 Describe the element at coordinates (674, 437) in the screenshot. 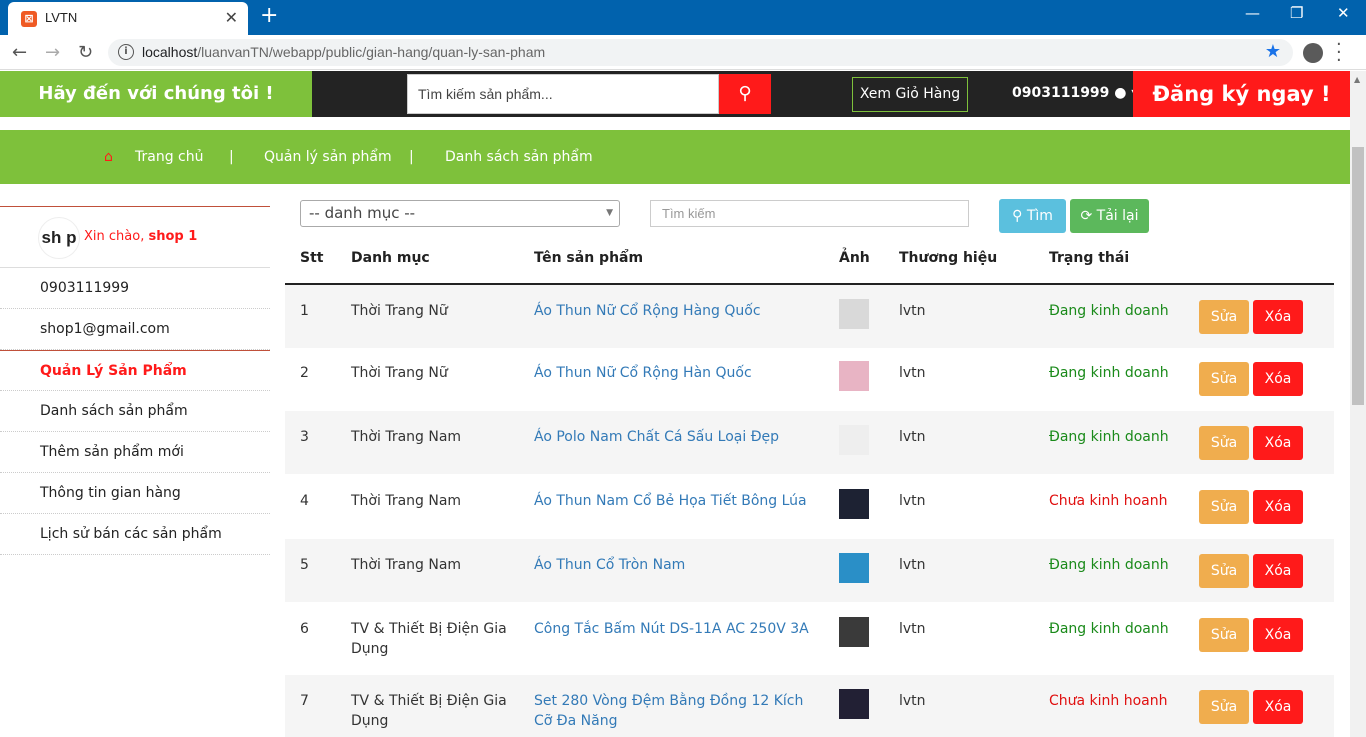

I see `cell-product-name-link: Áo Polo Nam Chất Cá Sấu Loại Đẹp` at that location.